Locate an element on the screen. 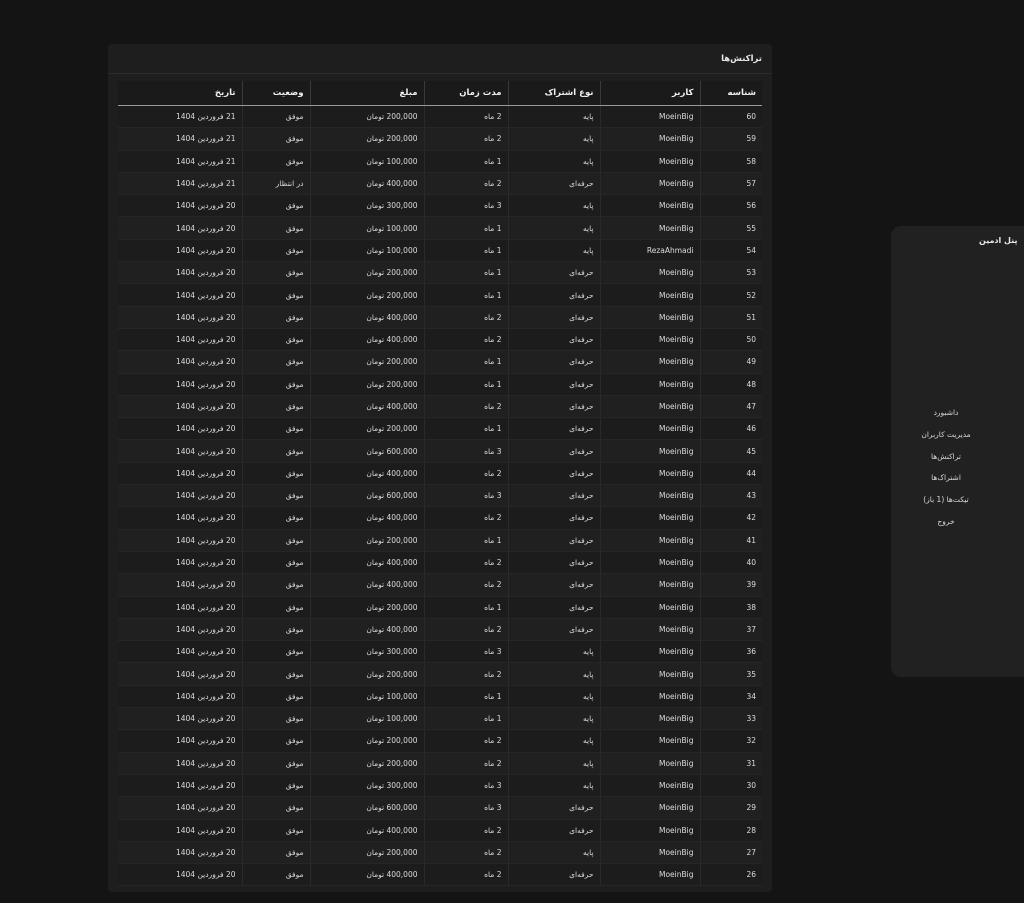 This screenshot has width=1024, height=903. cell-id: 31 is located at coordinates (730, 763).